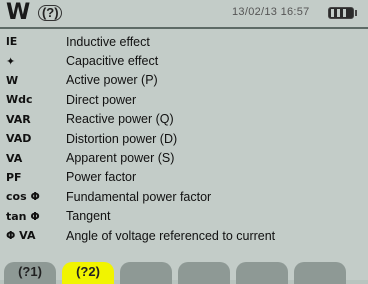 The image size is (368, 284). What do you see at coordinates (184, 99) in the screenshot?
I see `list-item: Wdc Direct power` at bounding box center [184, 99].